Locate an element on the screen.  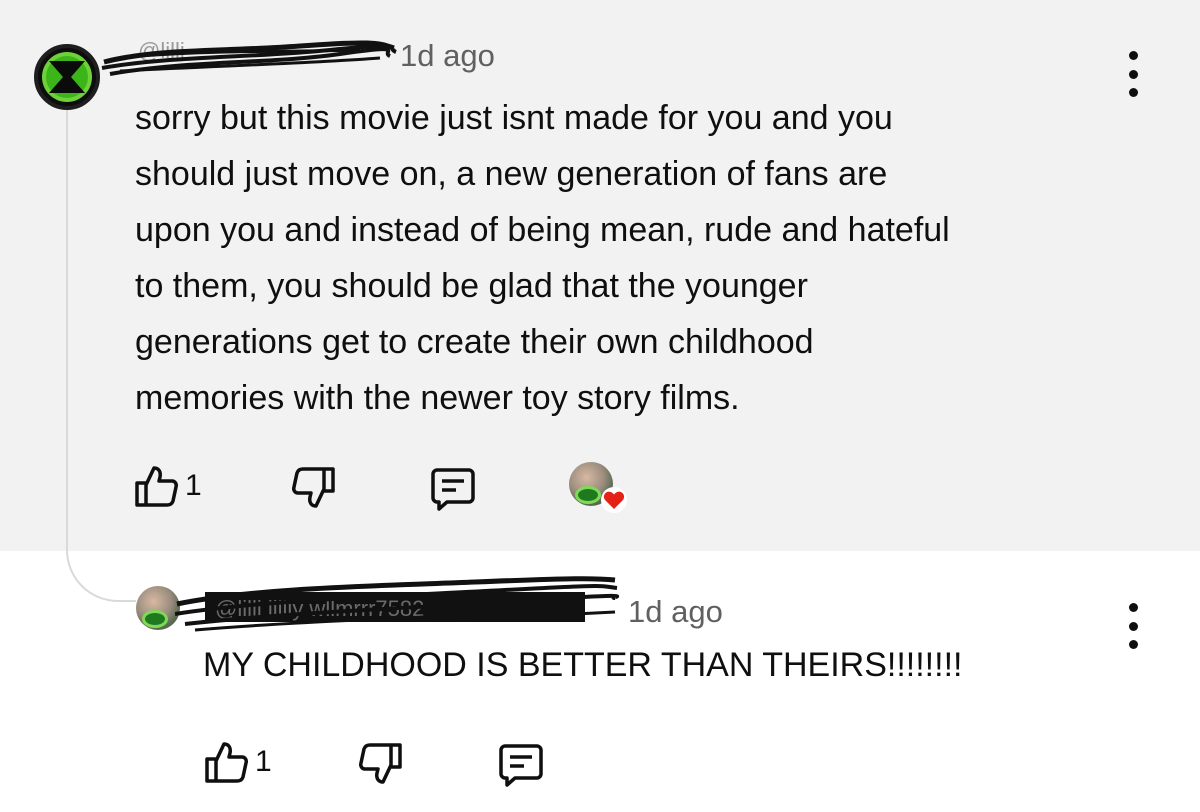
thread-connector is located at coordinates (101, 571).